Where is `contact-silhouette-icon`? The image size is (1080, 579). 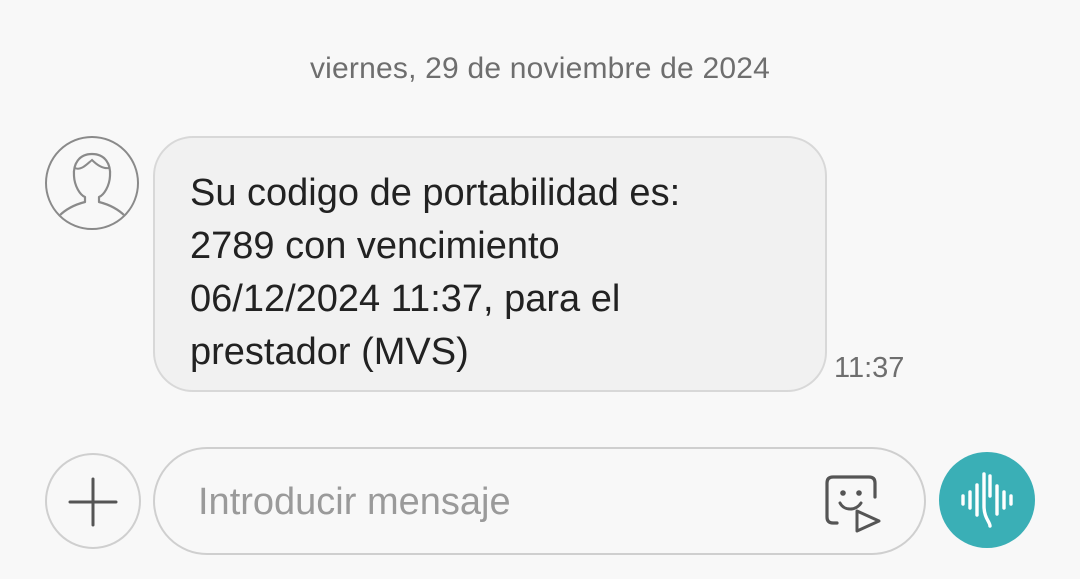
contact-silhouette-icon is located at coordinates (92, 185).